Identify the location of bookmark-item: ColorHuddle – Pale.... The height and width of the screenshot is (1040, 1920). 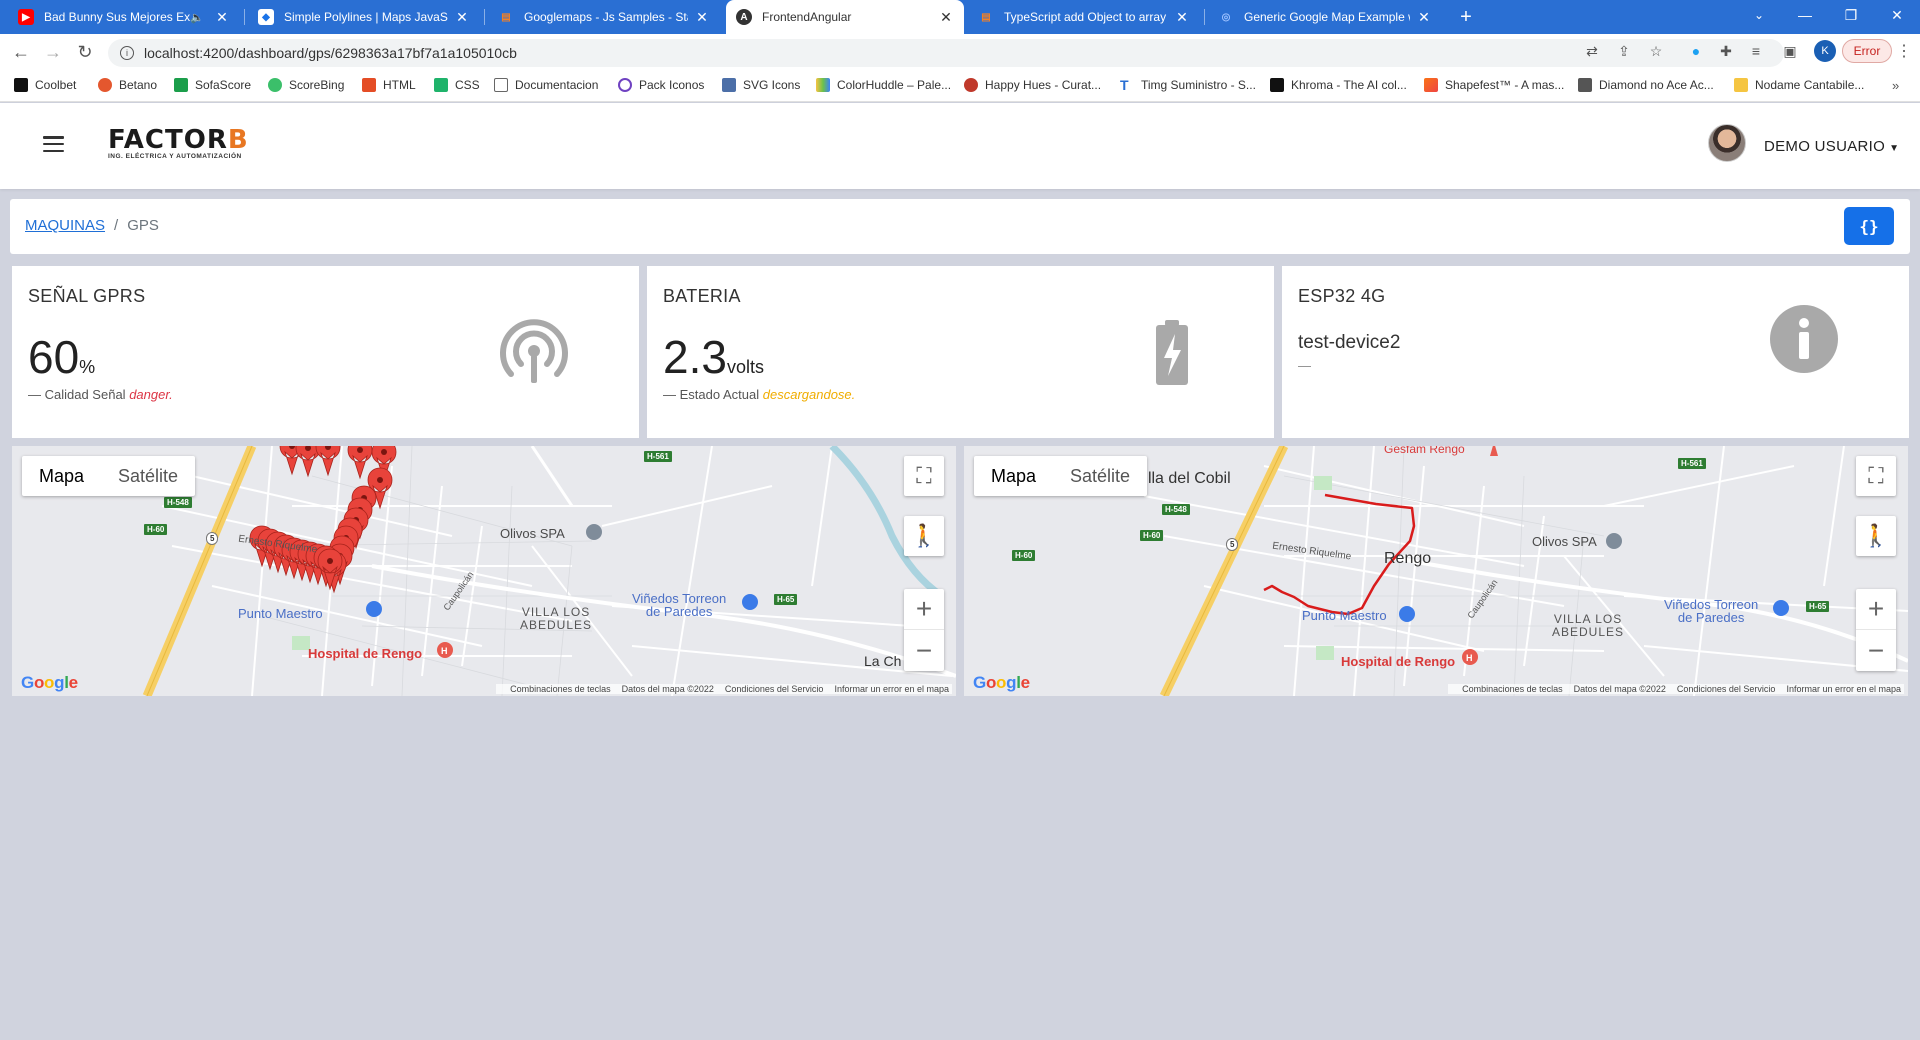
(883, 85).